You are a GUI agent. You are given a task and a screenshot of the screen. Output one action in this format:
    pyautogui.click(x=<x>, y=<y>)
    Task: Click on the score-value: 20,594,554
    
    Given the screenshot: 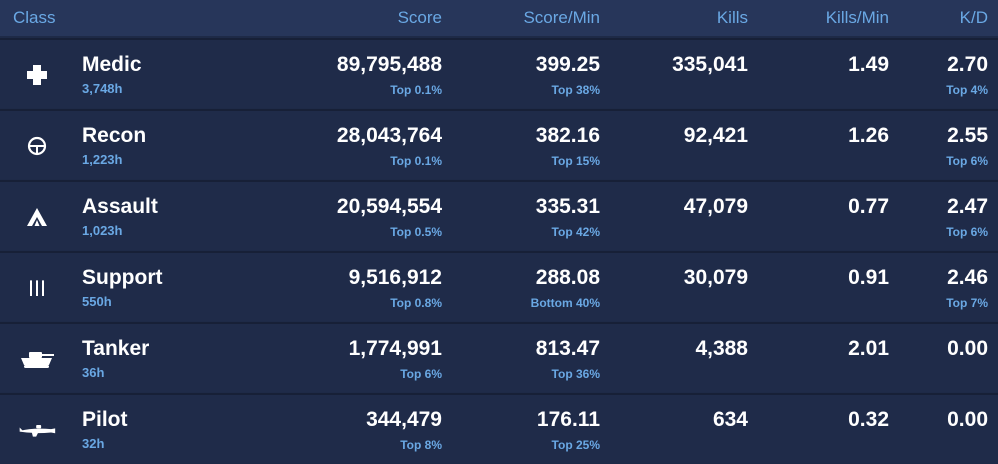 What is the action you would take?
    pyautogui.click(x=389, y=206)
    